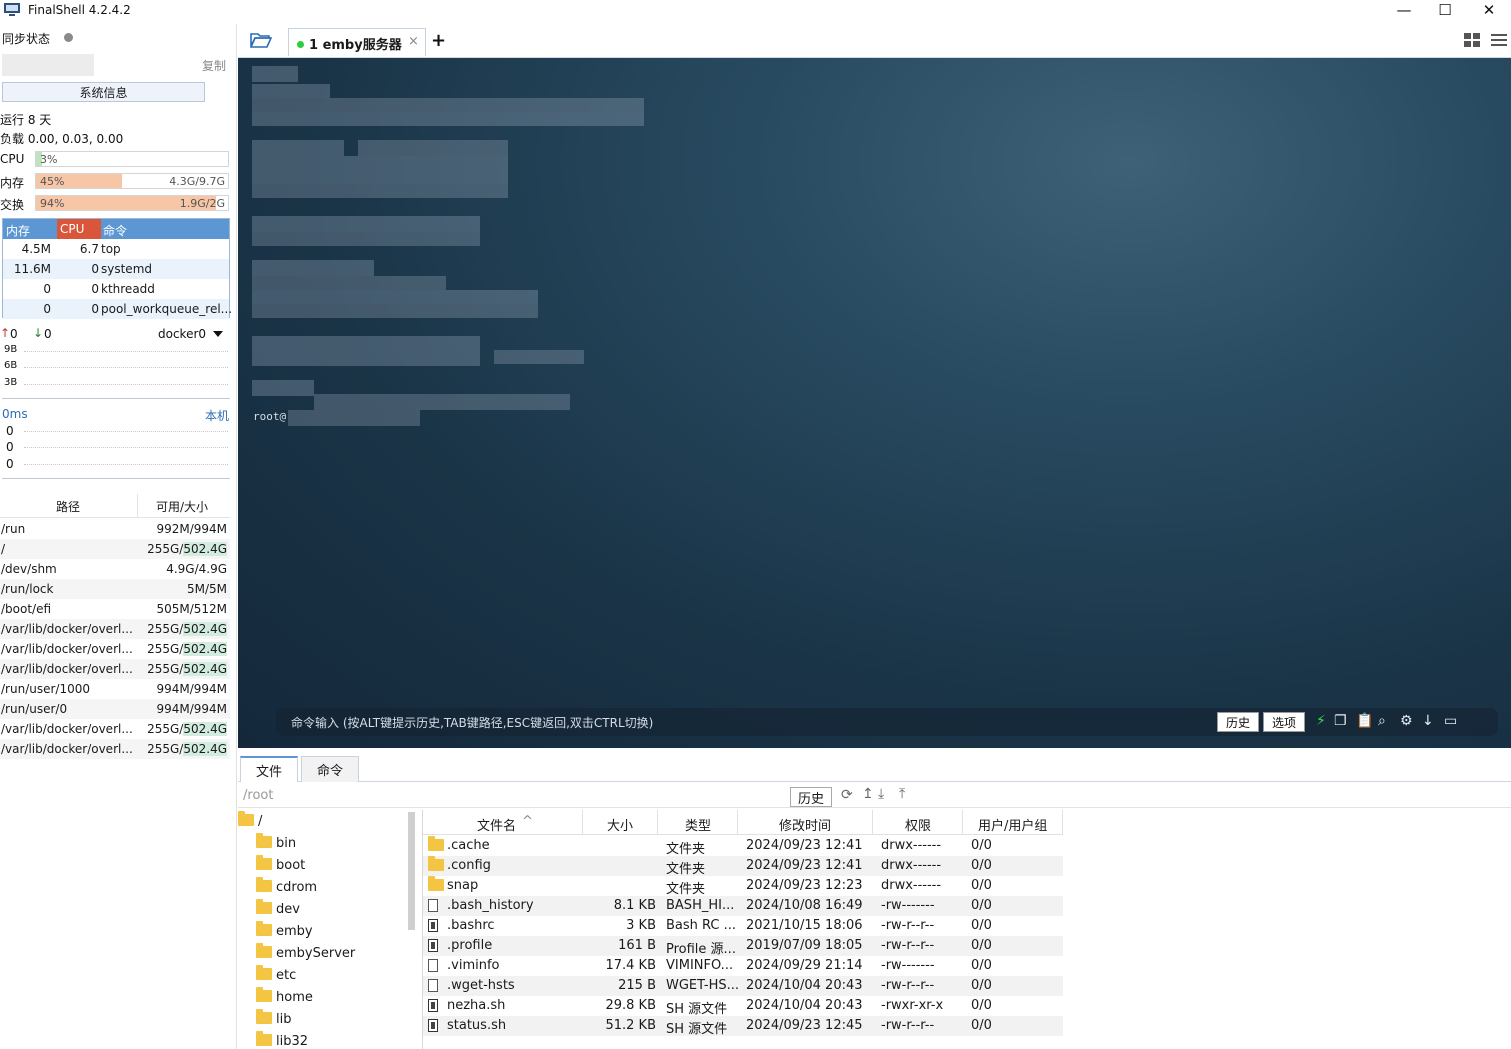 Image resolution: width=1511 pixels, height=1049 pixels. I want to click on layout-grid-icon, so click(1472, 41).